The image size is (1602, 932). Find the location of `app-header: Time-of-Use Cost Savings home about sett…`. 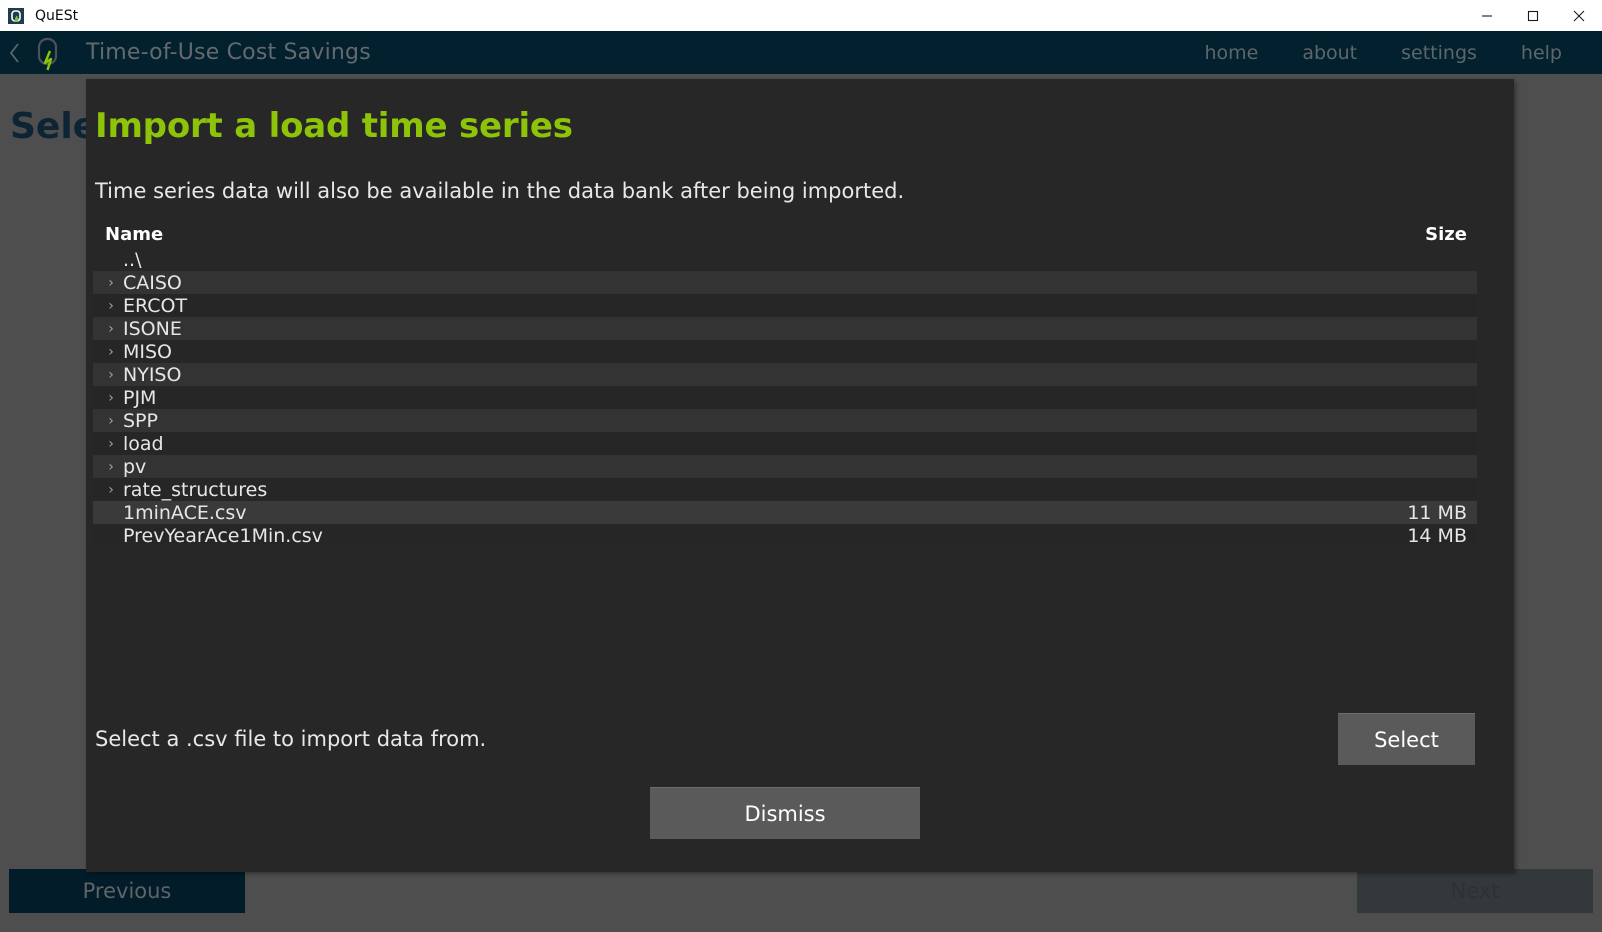

app-header: Time-of-Use Cost Savings home about sett… is located at coordinates (801, 52).